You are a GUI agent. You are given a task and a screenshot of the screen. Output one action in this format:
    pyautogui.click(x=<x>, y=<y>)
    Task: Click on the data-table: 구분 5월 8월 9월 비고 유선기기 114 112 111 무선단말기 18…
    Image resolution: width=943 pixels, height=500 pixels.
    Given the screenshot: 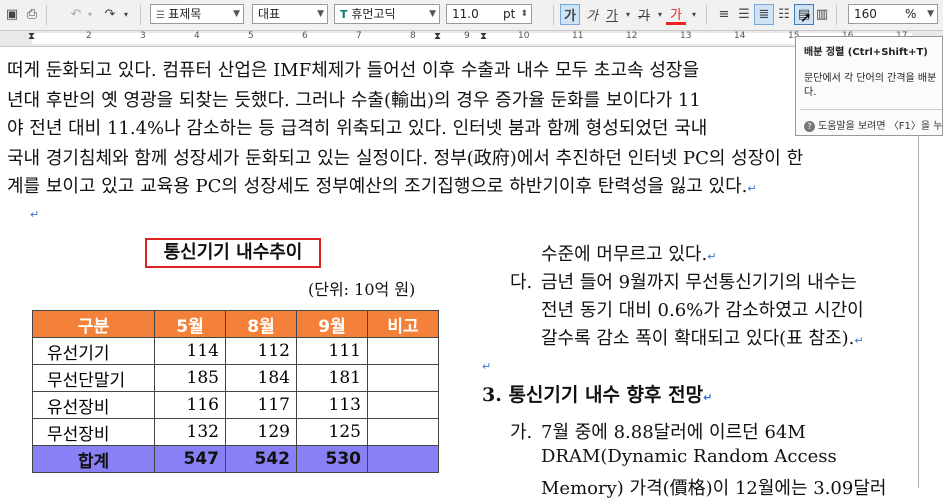 What is the action you would take?
    pyautogui.click(x=235, y=391)
    